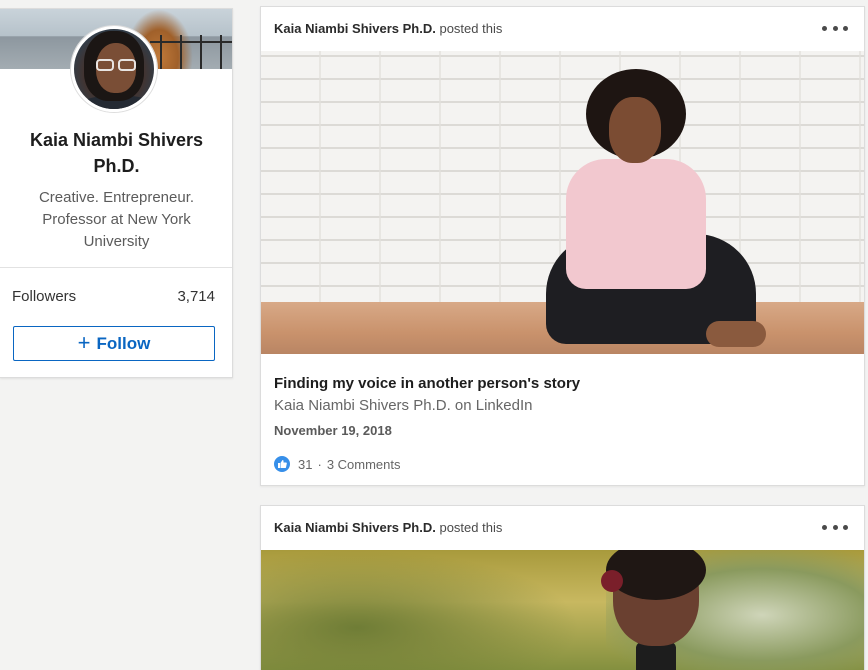 The image size is (868, 670). Describe the element at coordinates (305, 464) in the screenshot. I see `reactions-count: 31` at that location.